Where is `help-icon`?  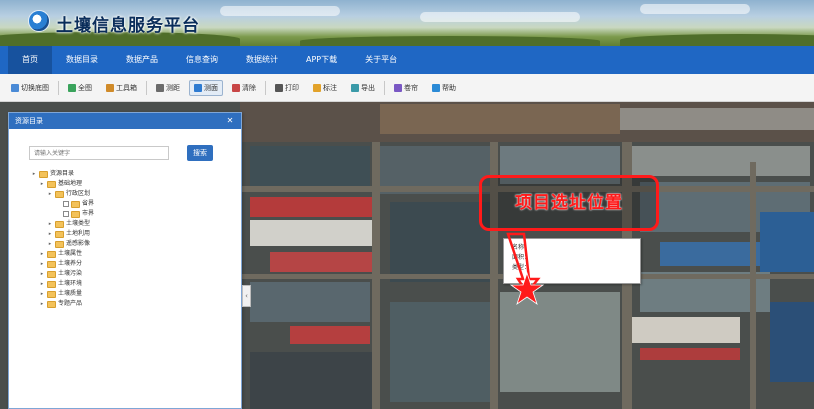 help-icon is located at coordinates (436, 87).